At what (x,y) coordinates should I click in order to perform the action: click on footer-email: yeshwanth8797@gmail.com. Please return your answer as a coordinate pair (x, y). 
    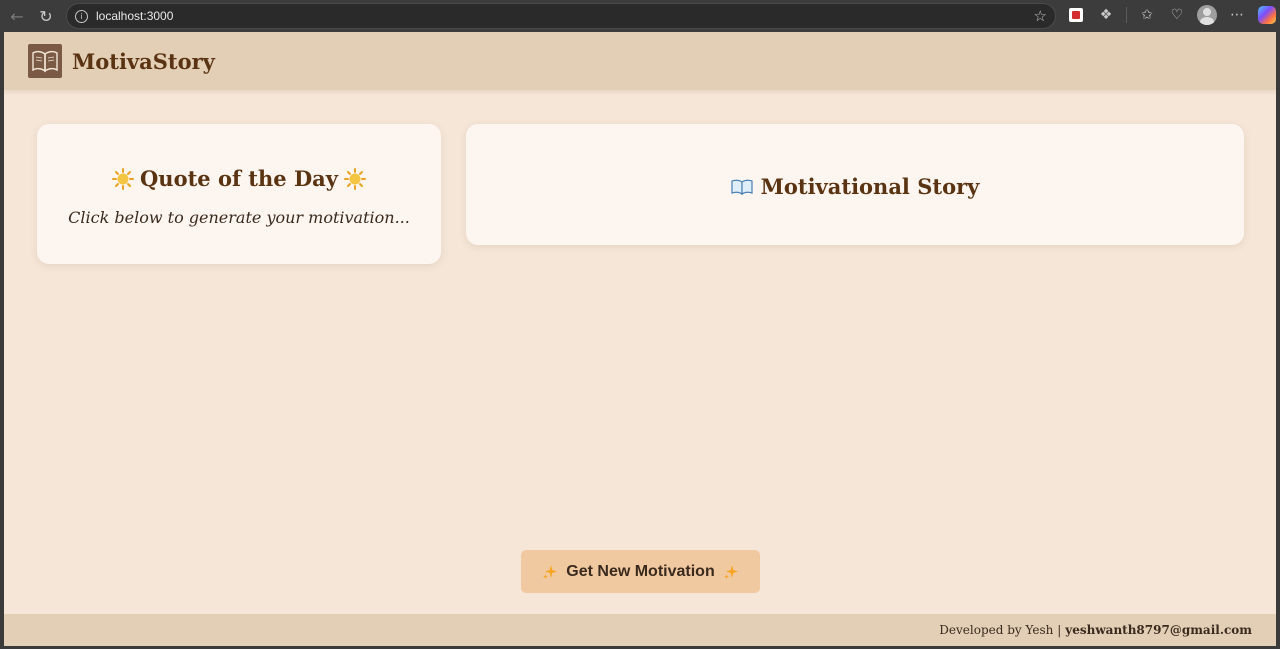
    Looking at the image, I should click on (1158, 630).